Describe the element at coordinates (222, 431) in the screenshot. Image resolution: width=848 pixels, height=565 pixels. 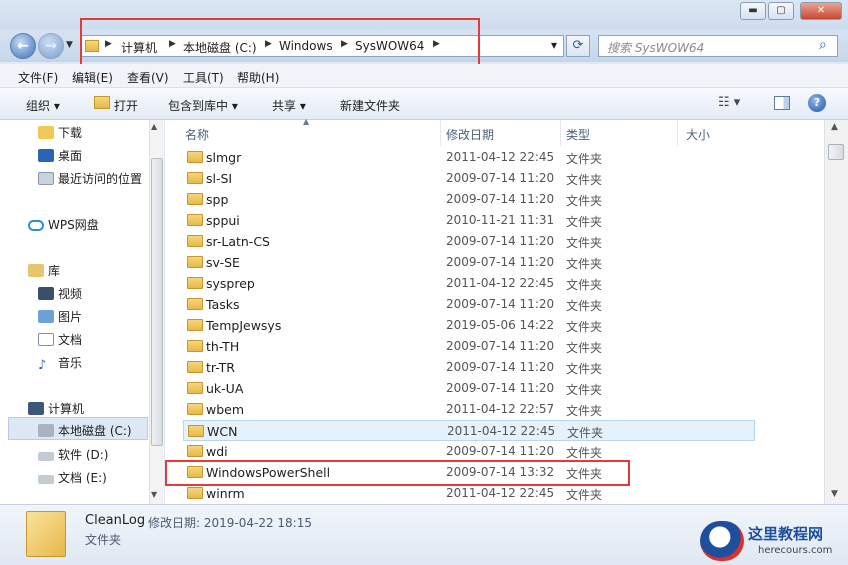
I see `file-name: WCN` at that location.